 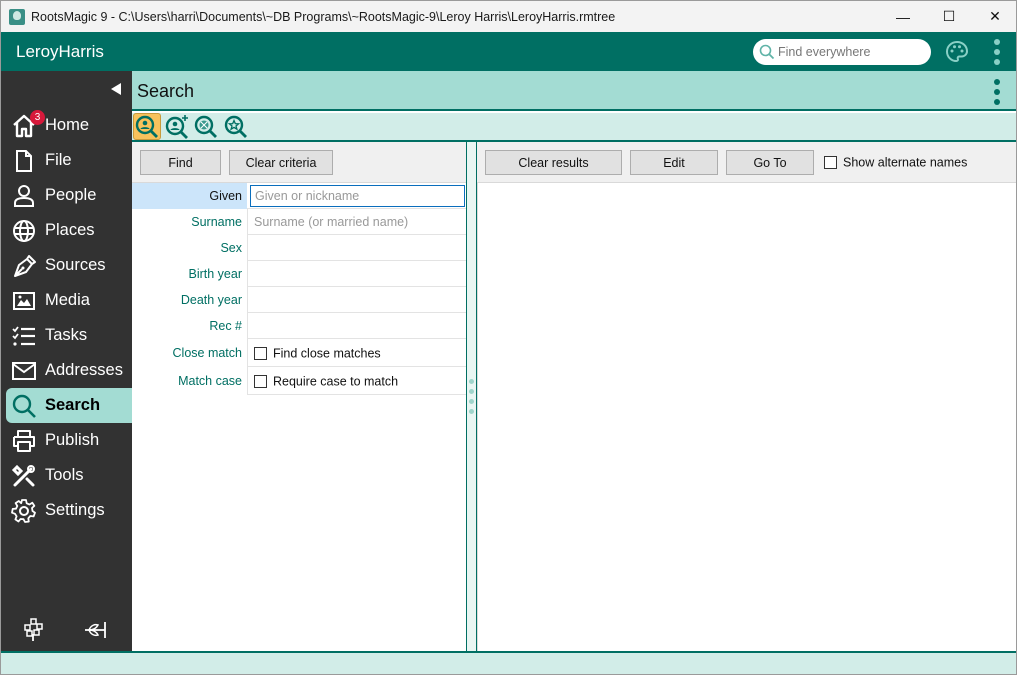 What do you see at coordinates (71, 195) in the screenshot?
I see `sidebar-item-label: People` at bounding box center [71, 195].